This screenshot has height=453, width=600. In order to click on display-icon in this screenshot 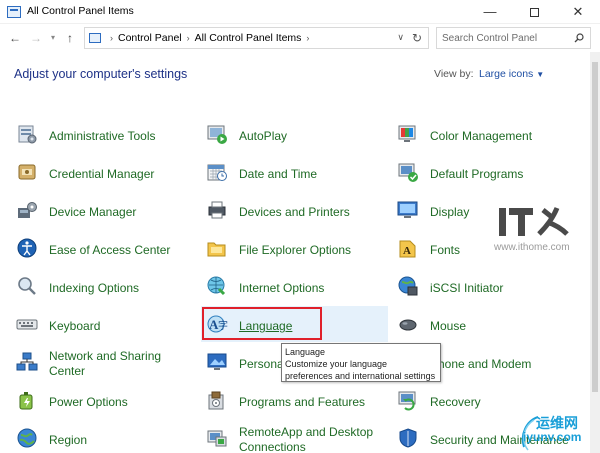, I will do `click(407, 209)`.